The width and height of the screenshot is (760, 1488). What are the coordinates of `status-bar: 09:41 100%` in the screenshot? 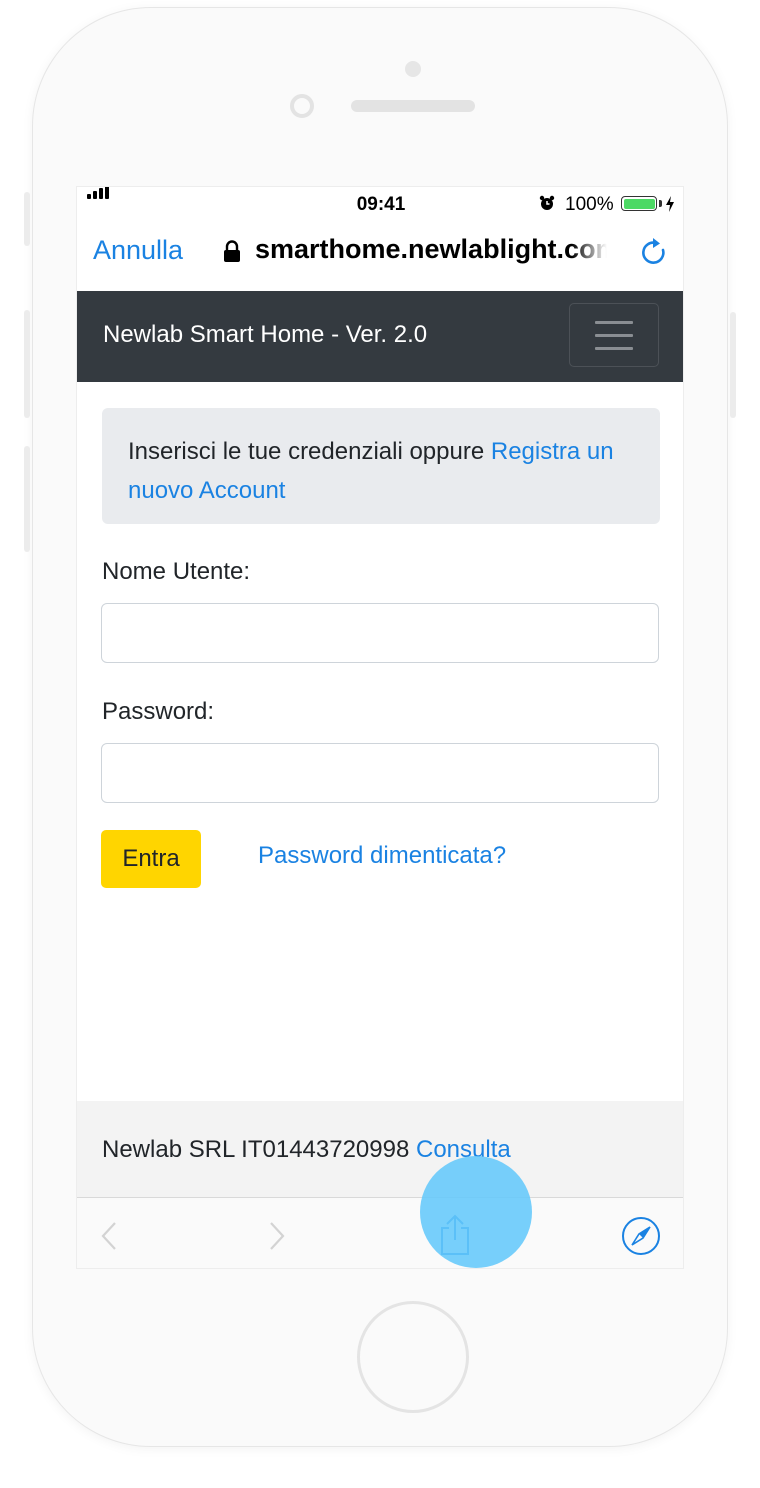 It's located at (380, 204).